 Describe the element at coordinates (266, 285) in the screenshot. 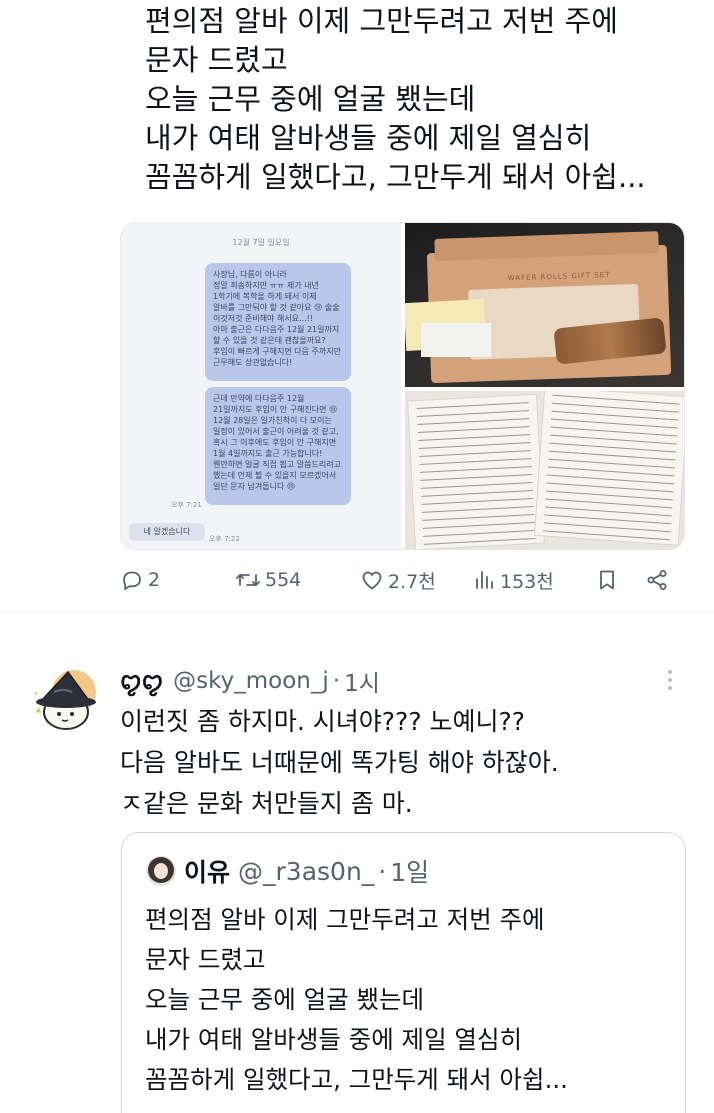

I see `message-line: 정말 죄송하지만 ㅠㅠ 제가 내년` at that location.